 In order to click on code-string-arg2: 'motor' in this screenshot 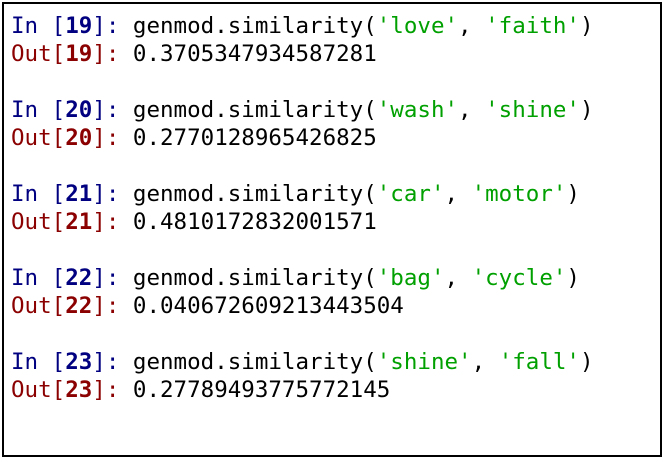, I will do `click(519, 194)`.